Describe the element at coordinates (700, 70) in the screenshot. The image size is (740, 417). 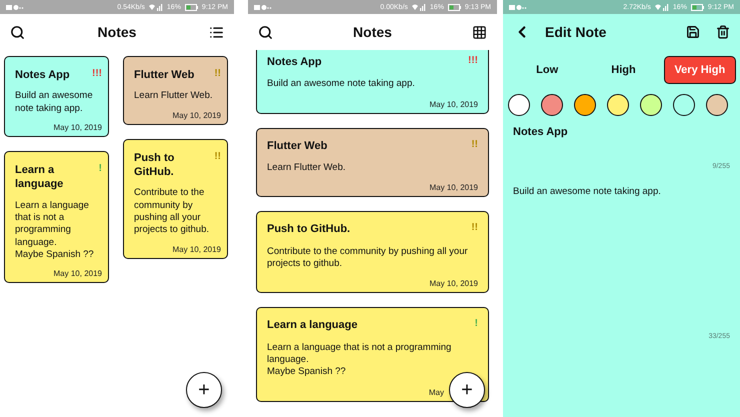
I see `priority-option: Very High` at that location.